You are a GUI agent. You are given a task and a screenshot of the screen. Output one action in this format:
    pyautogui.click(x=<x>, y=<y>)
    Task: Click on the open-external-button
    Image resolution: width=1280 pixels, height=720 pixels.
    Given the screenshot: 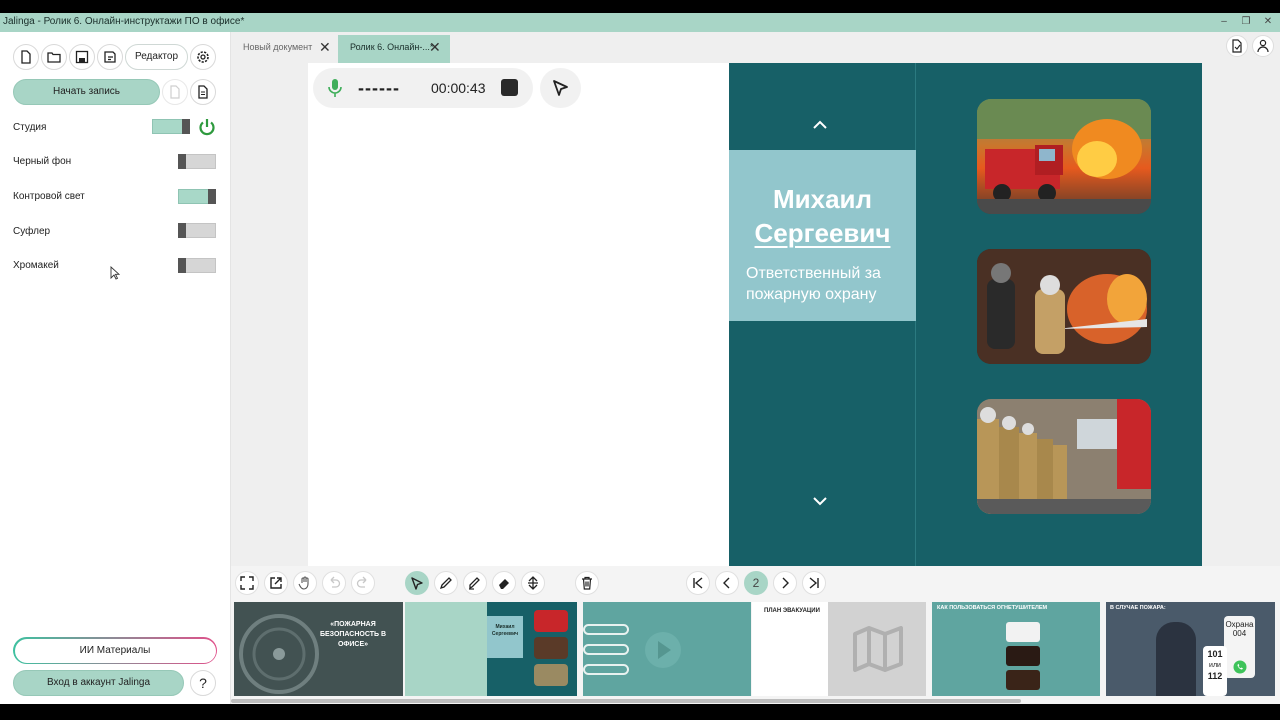 What is the action you would take?
    pyautogui.click(x=276, y=583)
    